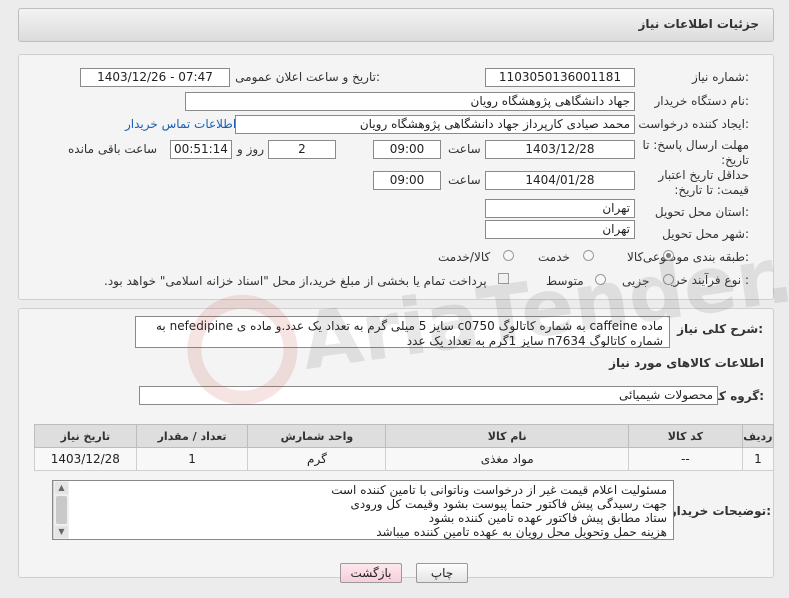 This screenshot has width=789, height=598. What do you see at coordinates (705, 234) in the screenshot?
I see `city-label: شهر محل تحویل:` at bounding box center [705, 234].